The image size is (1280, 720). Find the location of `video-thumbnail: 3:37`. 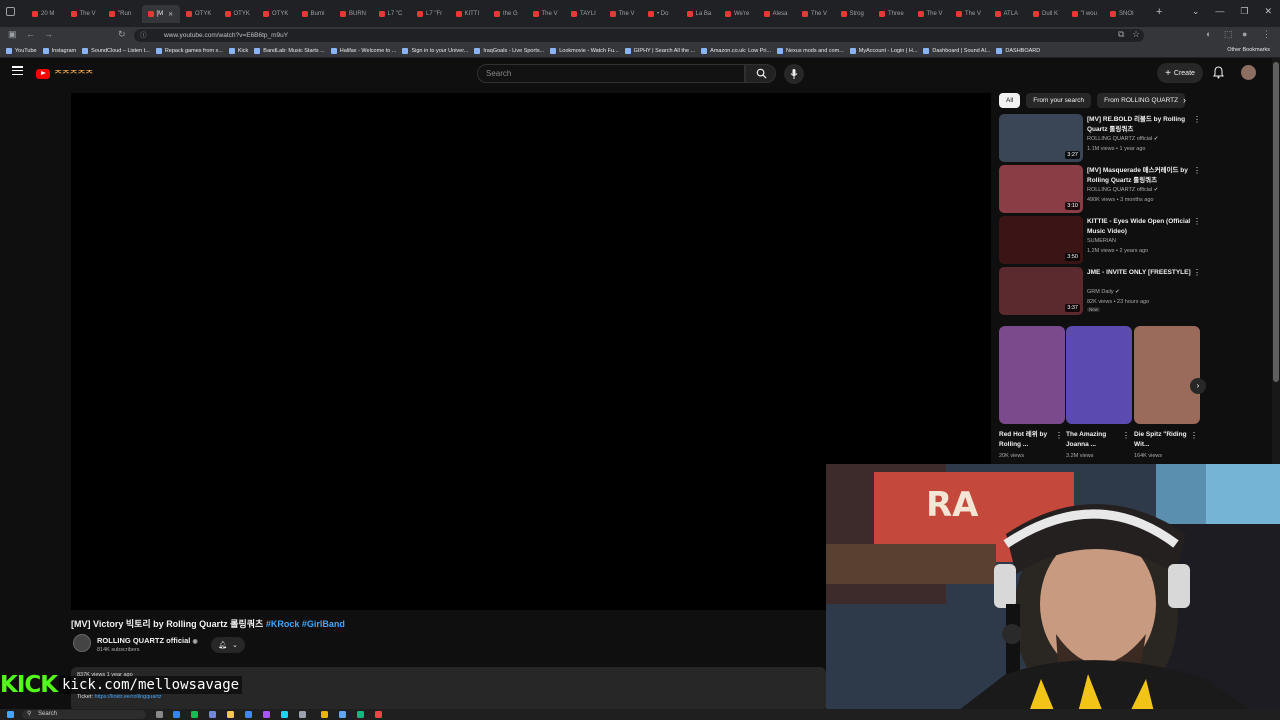

video-thumbnail: 3:37 is located at coordinates (1041, 291).